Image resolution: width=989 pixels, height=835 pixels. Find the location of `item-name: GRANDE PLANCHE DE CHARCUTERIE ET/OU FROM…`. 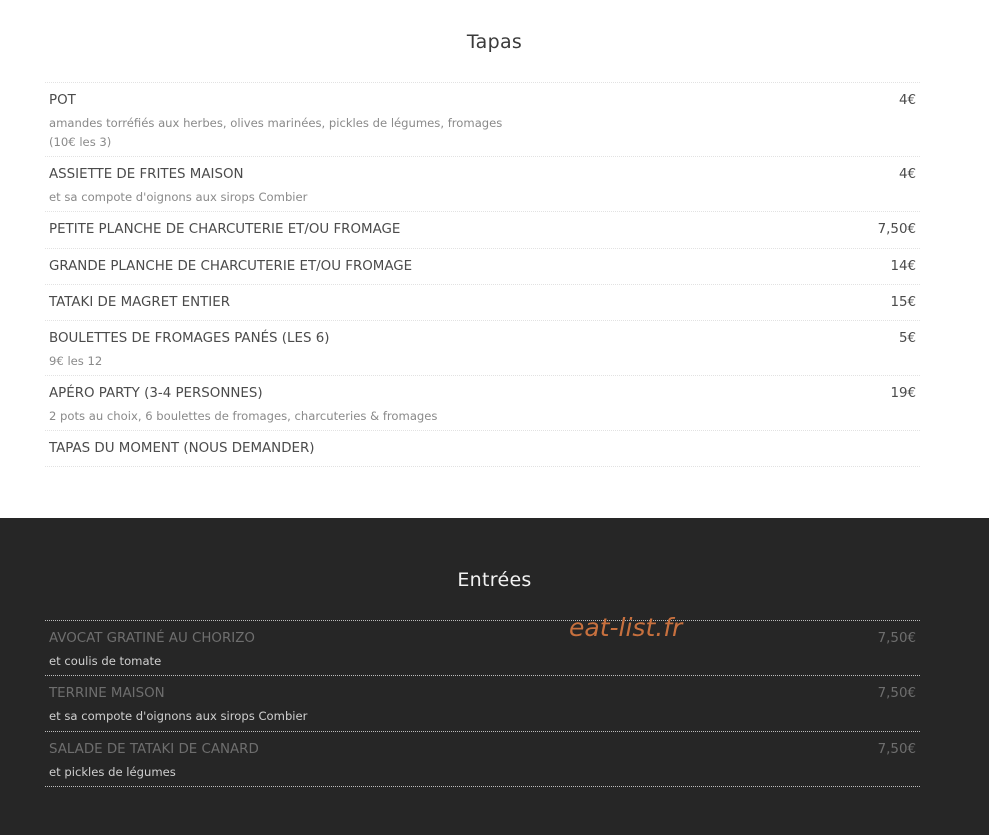

item-name: GRANDE PLANCHE DE CHARCUTERIE ET/OU FROM… is located at coordinates (231, 266).